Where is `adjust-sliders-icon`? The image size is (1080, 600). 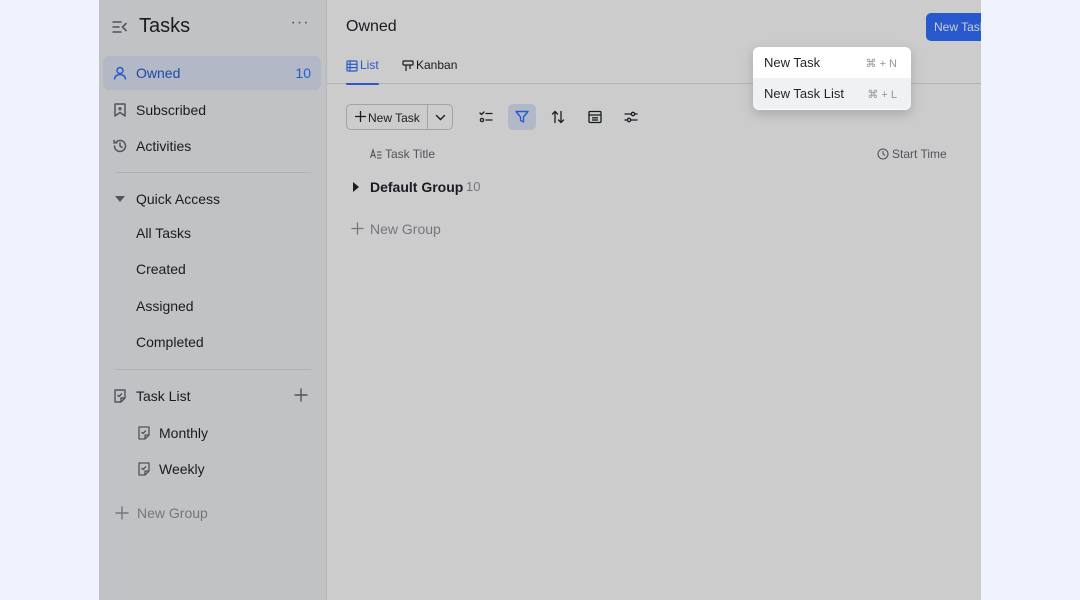
adjust-sliders-icon is located at coordinates (631, 117).